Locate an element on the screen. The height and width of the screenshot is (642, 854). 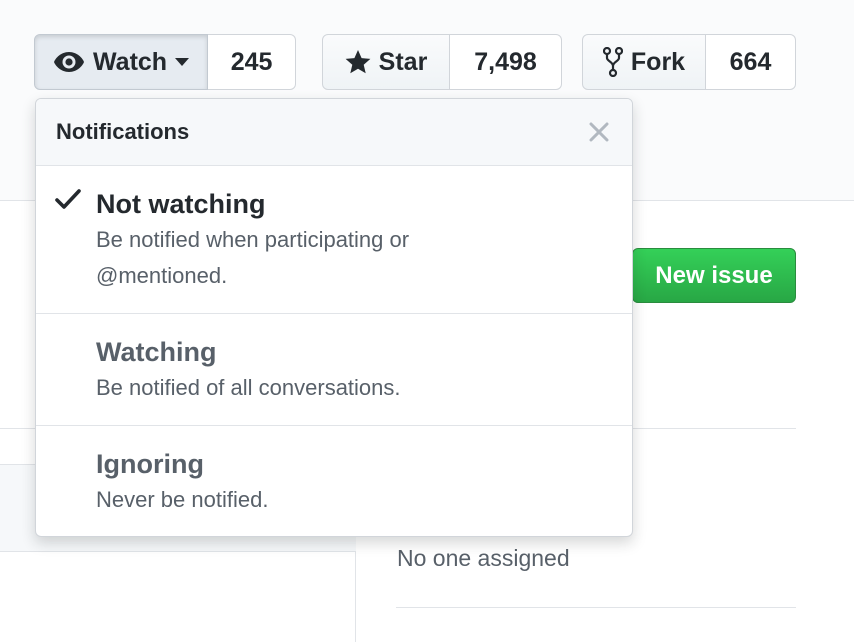
assignees-value: No one assigned is located at coordinates (483, 558).